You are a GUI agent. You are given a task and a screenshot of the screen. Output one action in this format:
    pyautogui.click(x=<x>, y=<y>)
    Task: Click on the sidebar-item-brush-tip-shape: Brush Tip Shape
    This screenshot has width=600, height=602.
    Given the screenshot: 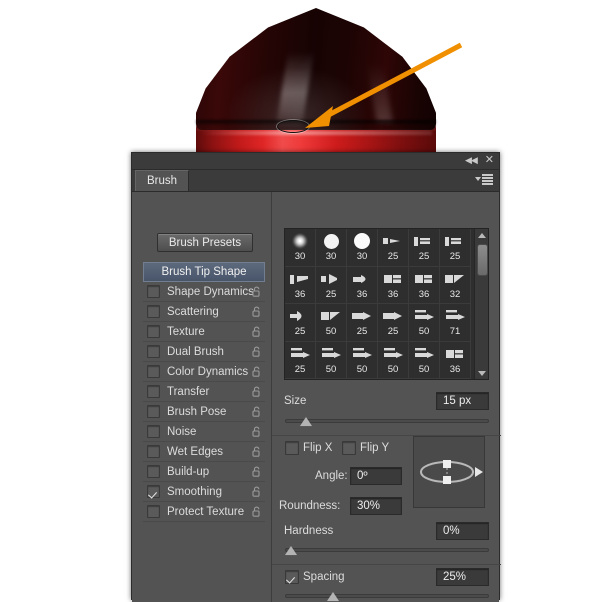 What is the action you would take?
    pyautogui.click(x=204, y=272)
    